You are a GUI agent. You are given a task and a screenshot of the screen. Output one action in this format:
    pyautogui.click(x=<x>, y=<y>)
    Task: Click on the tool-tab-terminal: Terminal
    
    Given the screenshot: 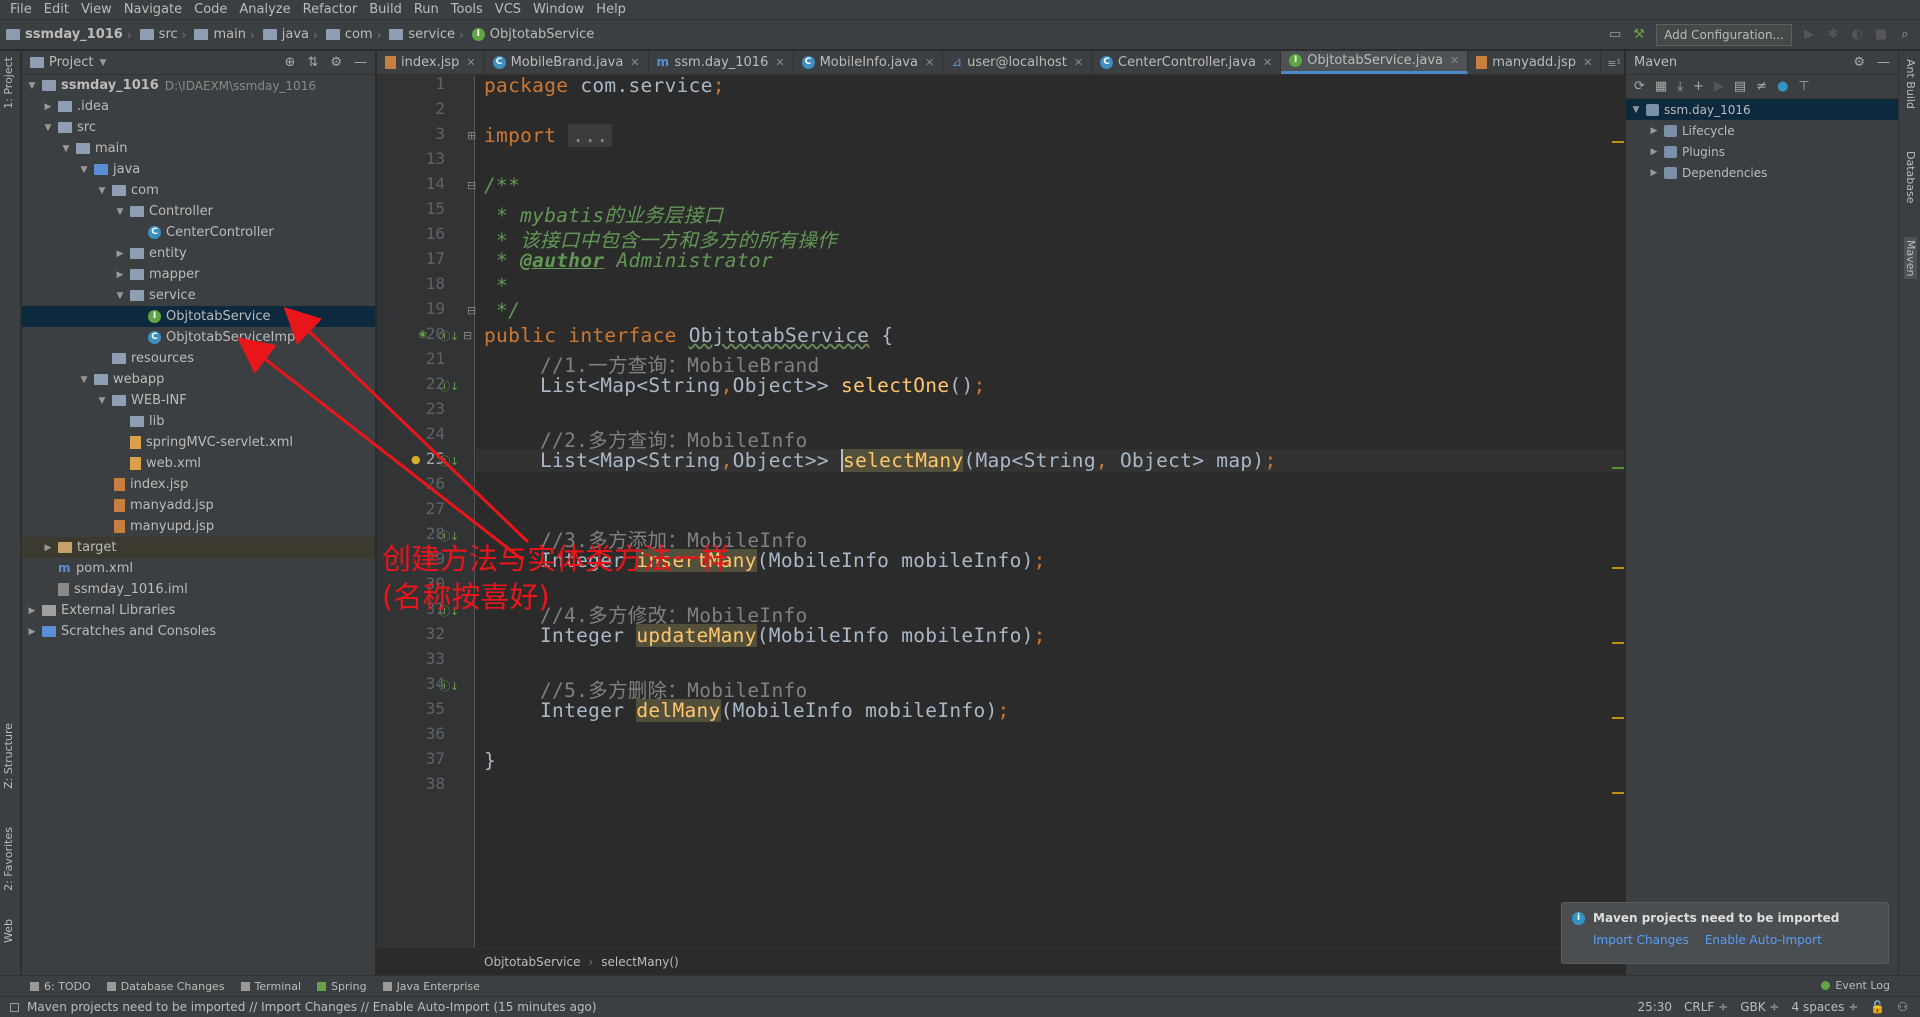 What is the action you would take?
    pyautogui.click(x=270, y=986)
    